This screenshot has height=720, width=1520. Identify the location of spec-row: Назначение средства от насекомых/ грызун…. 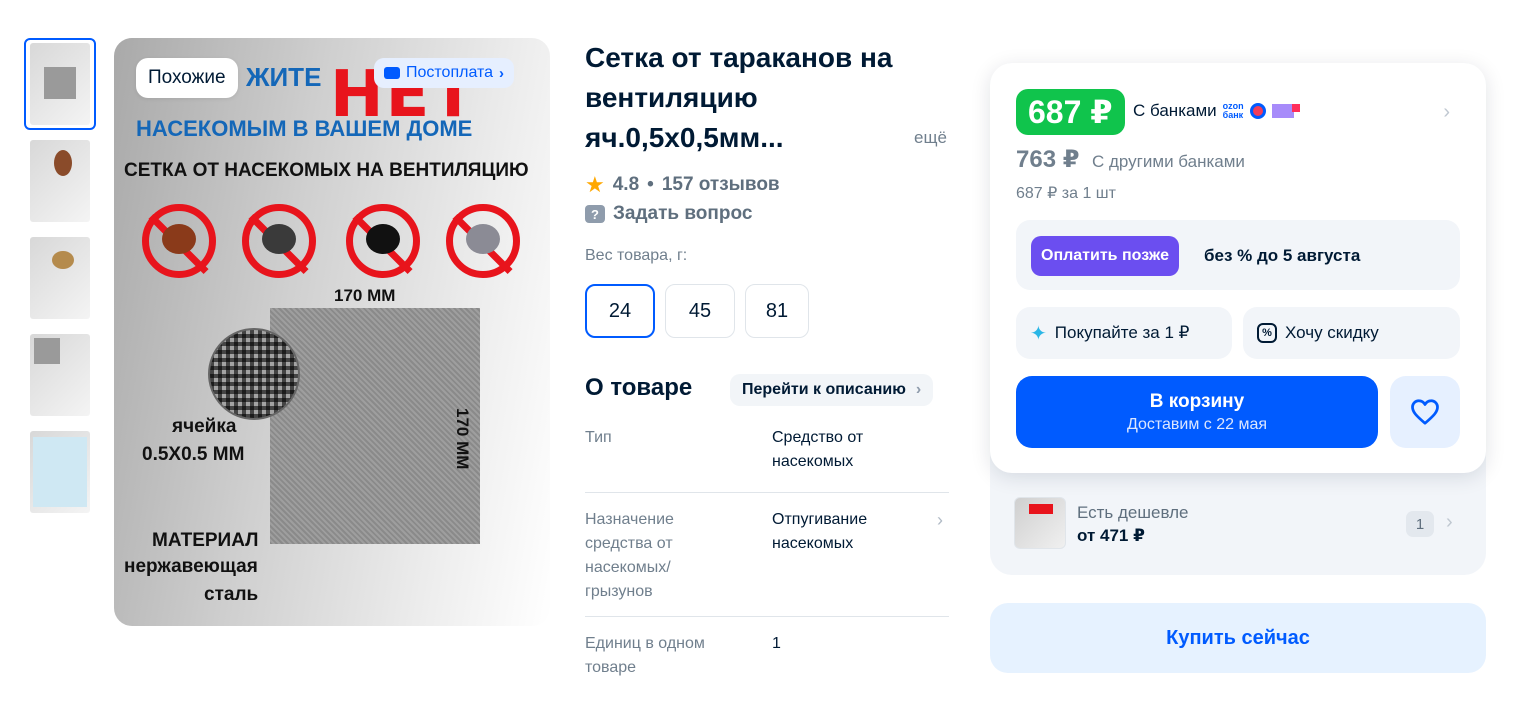
(767, 556).